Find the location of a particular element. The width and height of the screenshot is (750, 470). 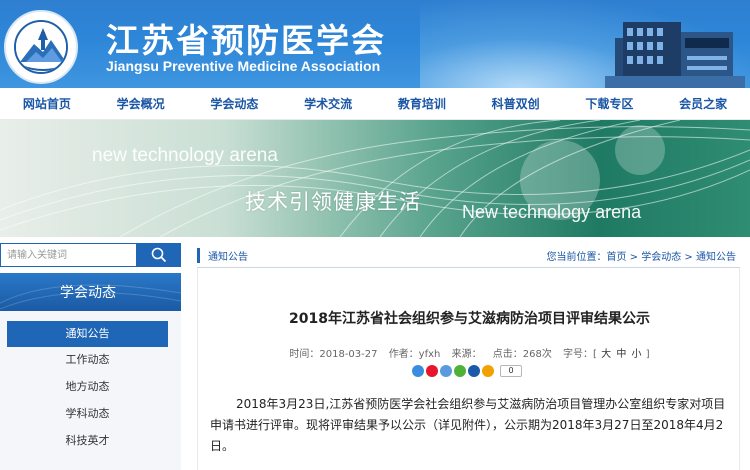

content-header-bar: 通知公告 您当前位置：首页 > 学会动态 > 通知公告 is located at coordinates (468, 256).